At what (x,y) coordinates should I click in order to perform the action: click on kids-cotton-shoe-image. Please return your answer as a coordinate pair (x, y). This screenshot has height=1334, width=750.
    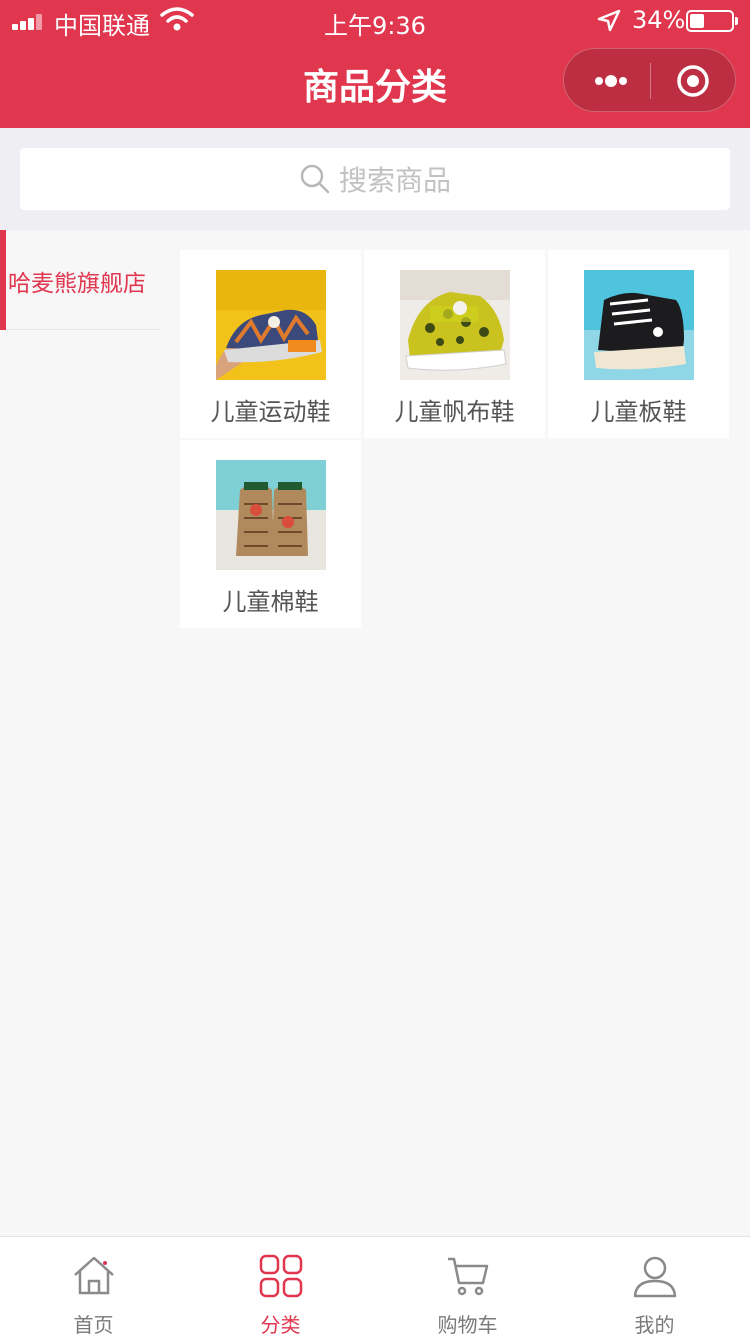
    Looking at the image, I should click on (271, 515).